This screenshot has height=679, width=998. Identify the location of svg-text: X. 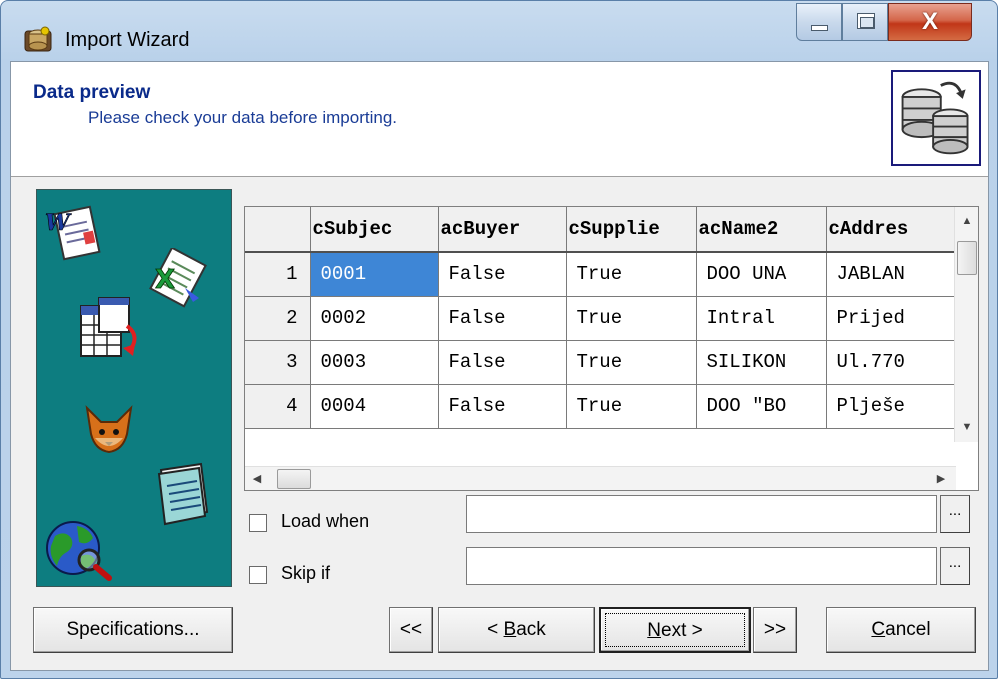
(165, 280).